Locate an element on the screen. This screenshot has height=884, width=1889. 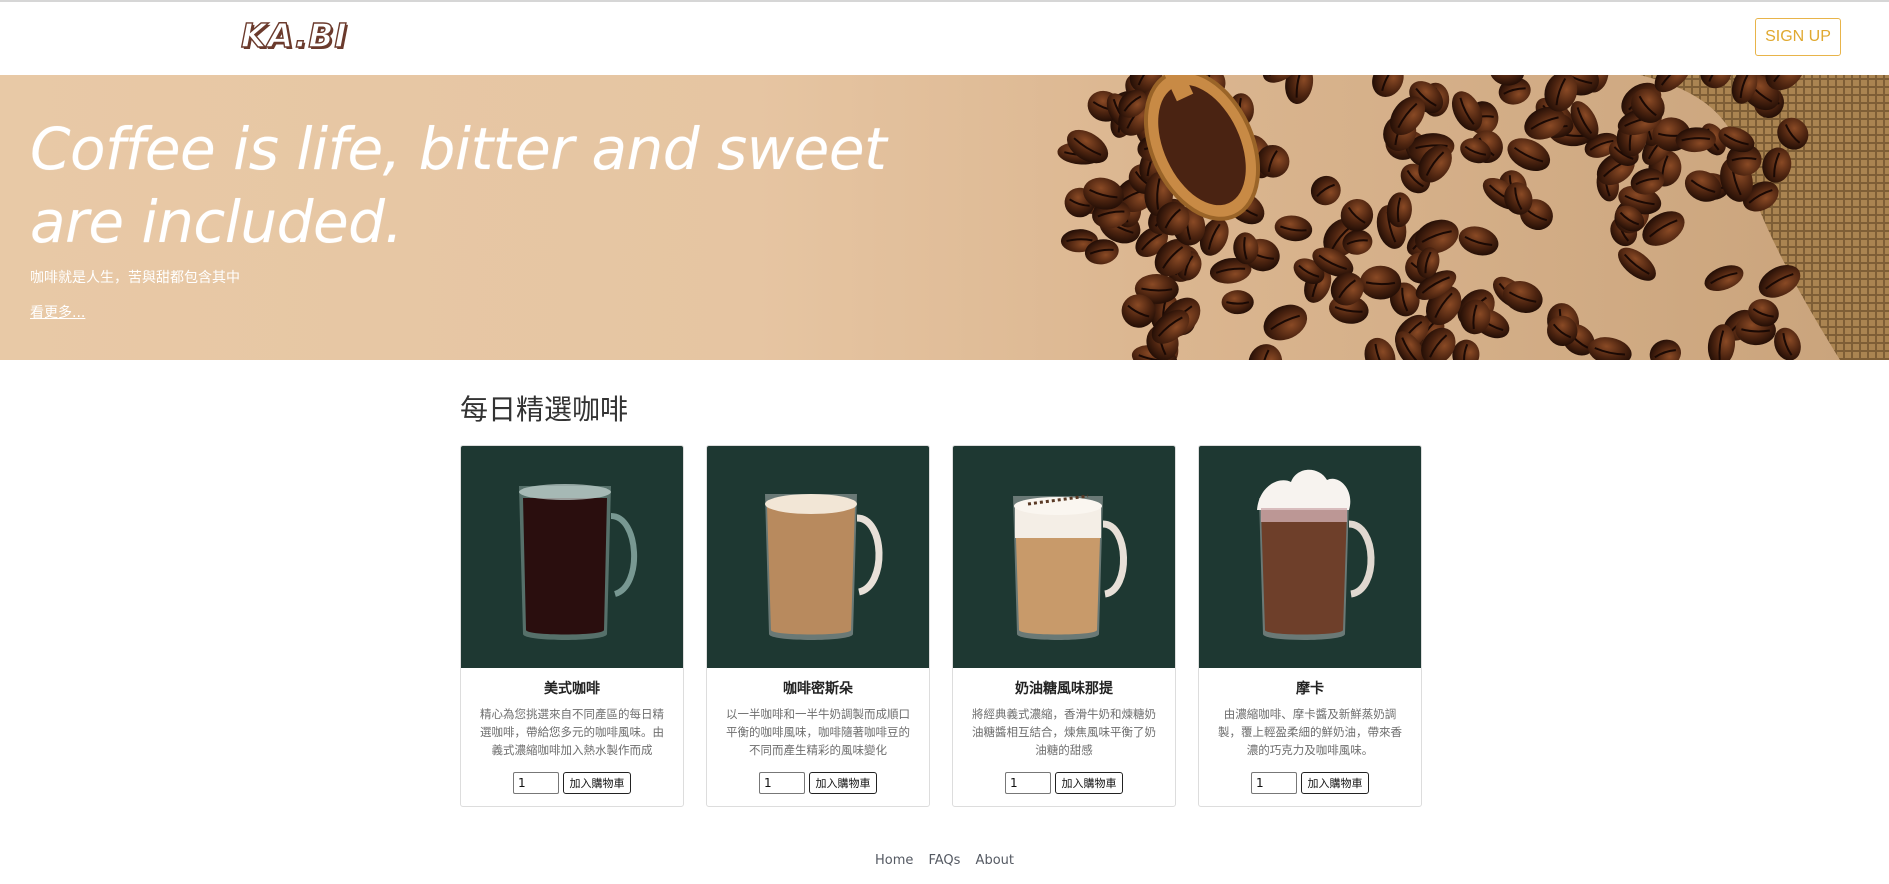
product-name: 美式咖啡 is located at coordinates (572, 689).